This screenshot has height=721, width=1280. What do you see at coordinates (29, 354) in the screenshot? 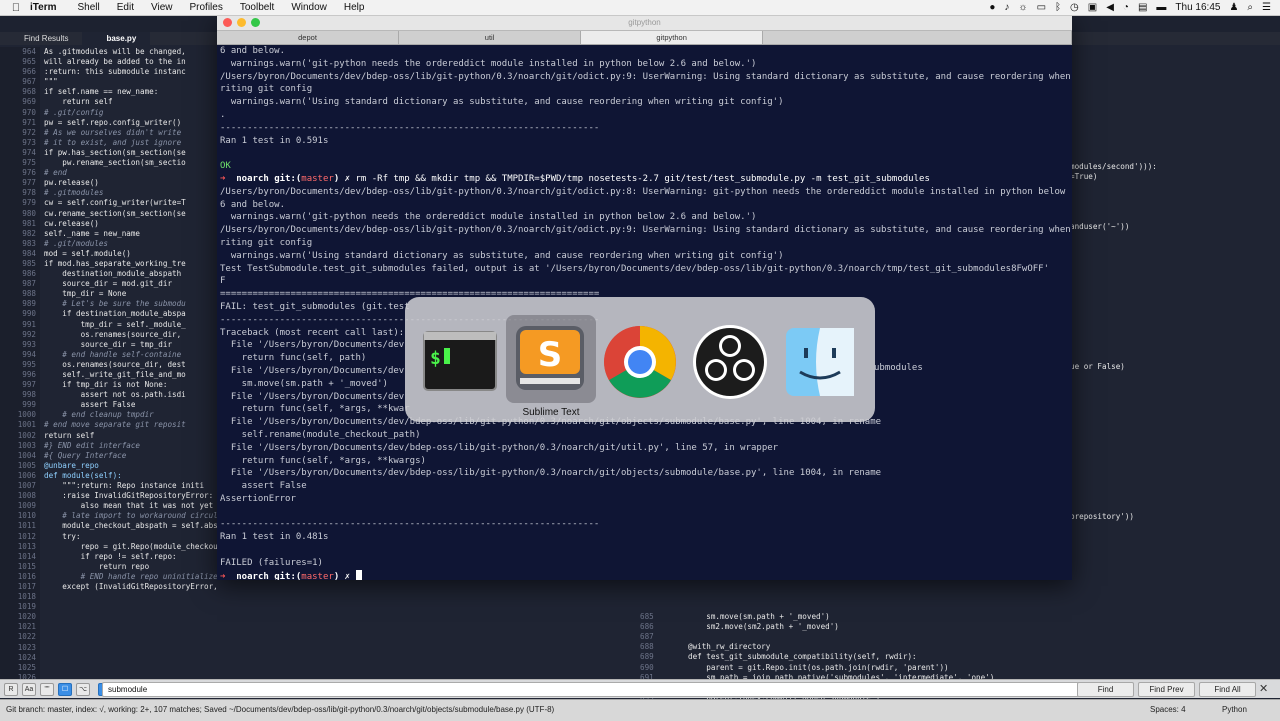
I see `line-number: 994` at bounding box center [29, 354].